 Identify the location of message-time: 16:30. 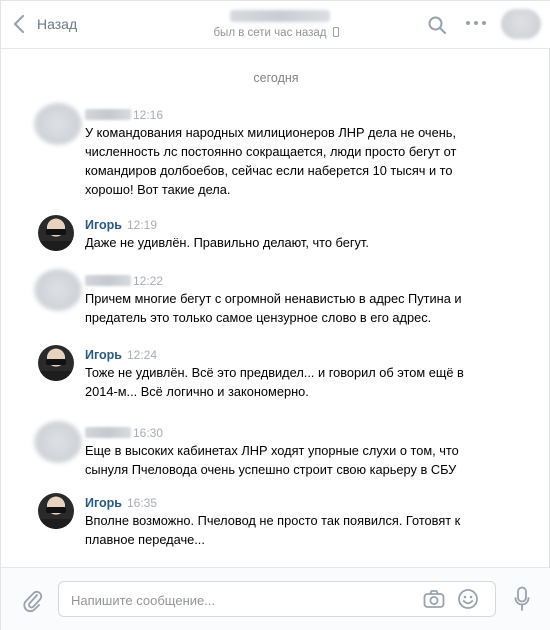
(148, 433).